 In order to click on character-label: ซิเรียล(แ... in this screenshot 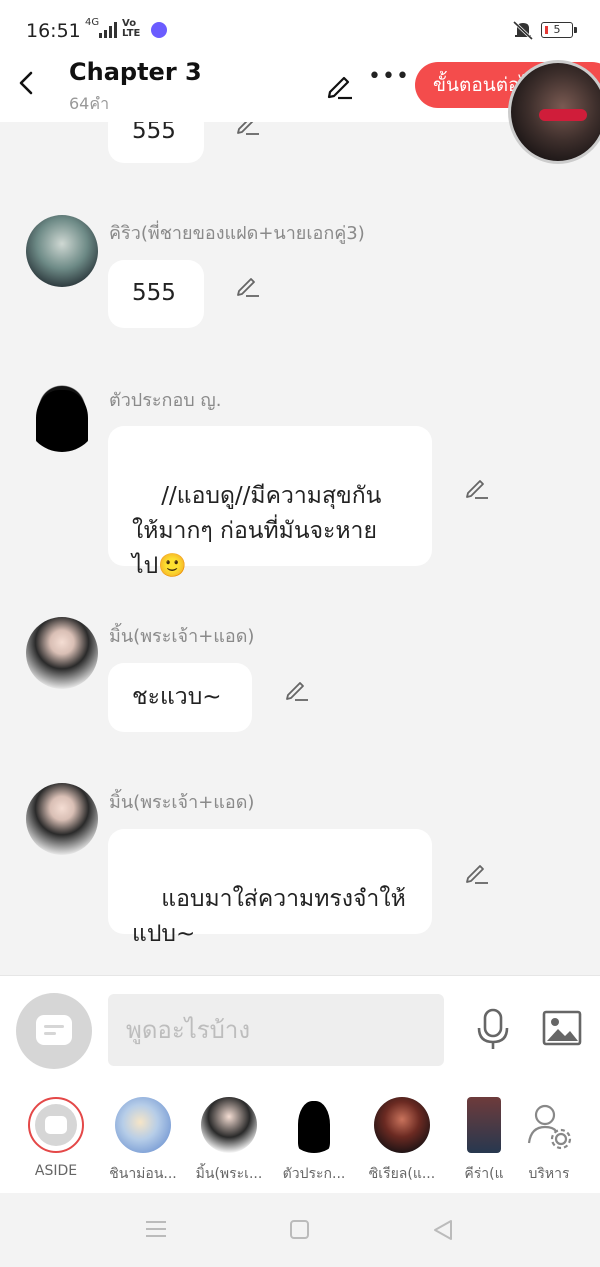, I will do `click(402, 1174)`.